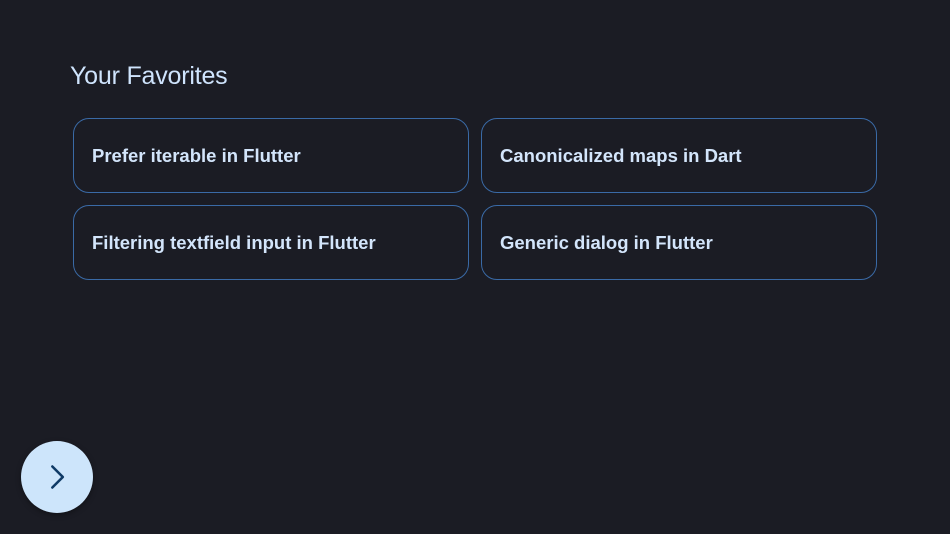 The image size is (950, 534). I want to click on favorite-card-canonicalized-maps: Canonicalized maps in Dart, so click(679, 155).